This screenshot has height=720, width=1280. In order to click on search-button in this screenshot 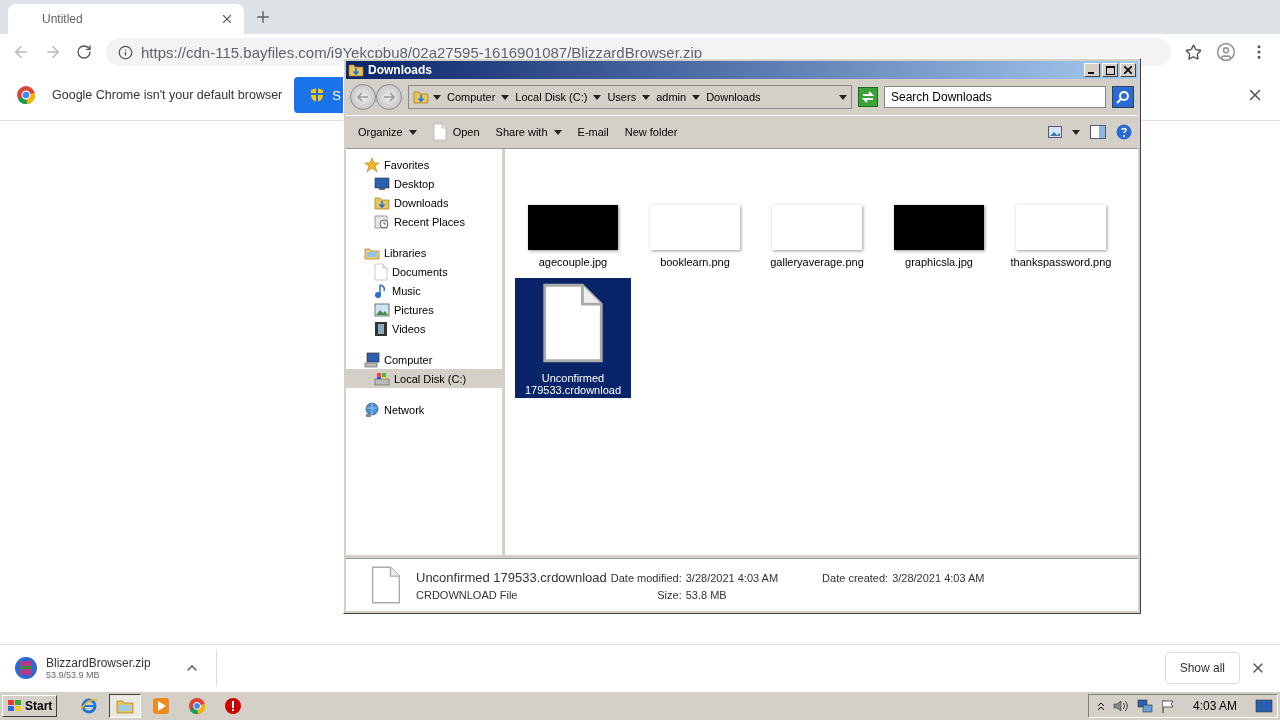, I will do `click(1123, 97)`.